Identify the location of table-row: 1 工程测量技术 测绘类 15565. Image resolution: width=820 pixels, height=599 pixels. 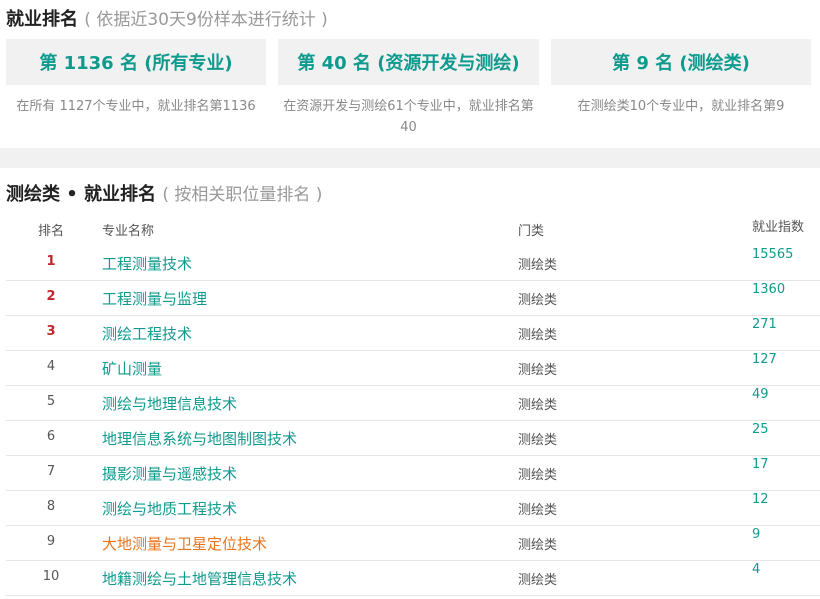
(413, 263).